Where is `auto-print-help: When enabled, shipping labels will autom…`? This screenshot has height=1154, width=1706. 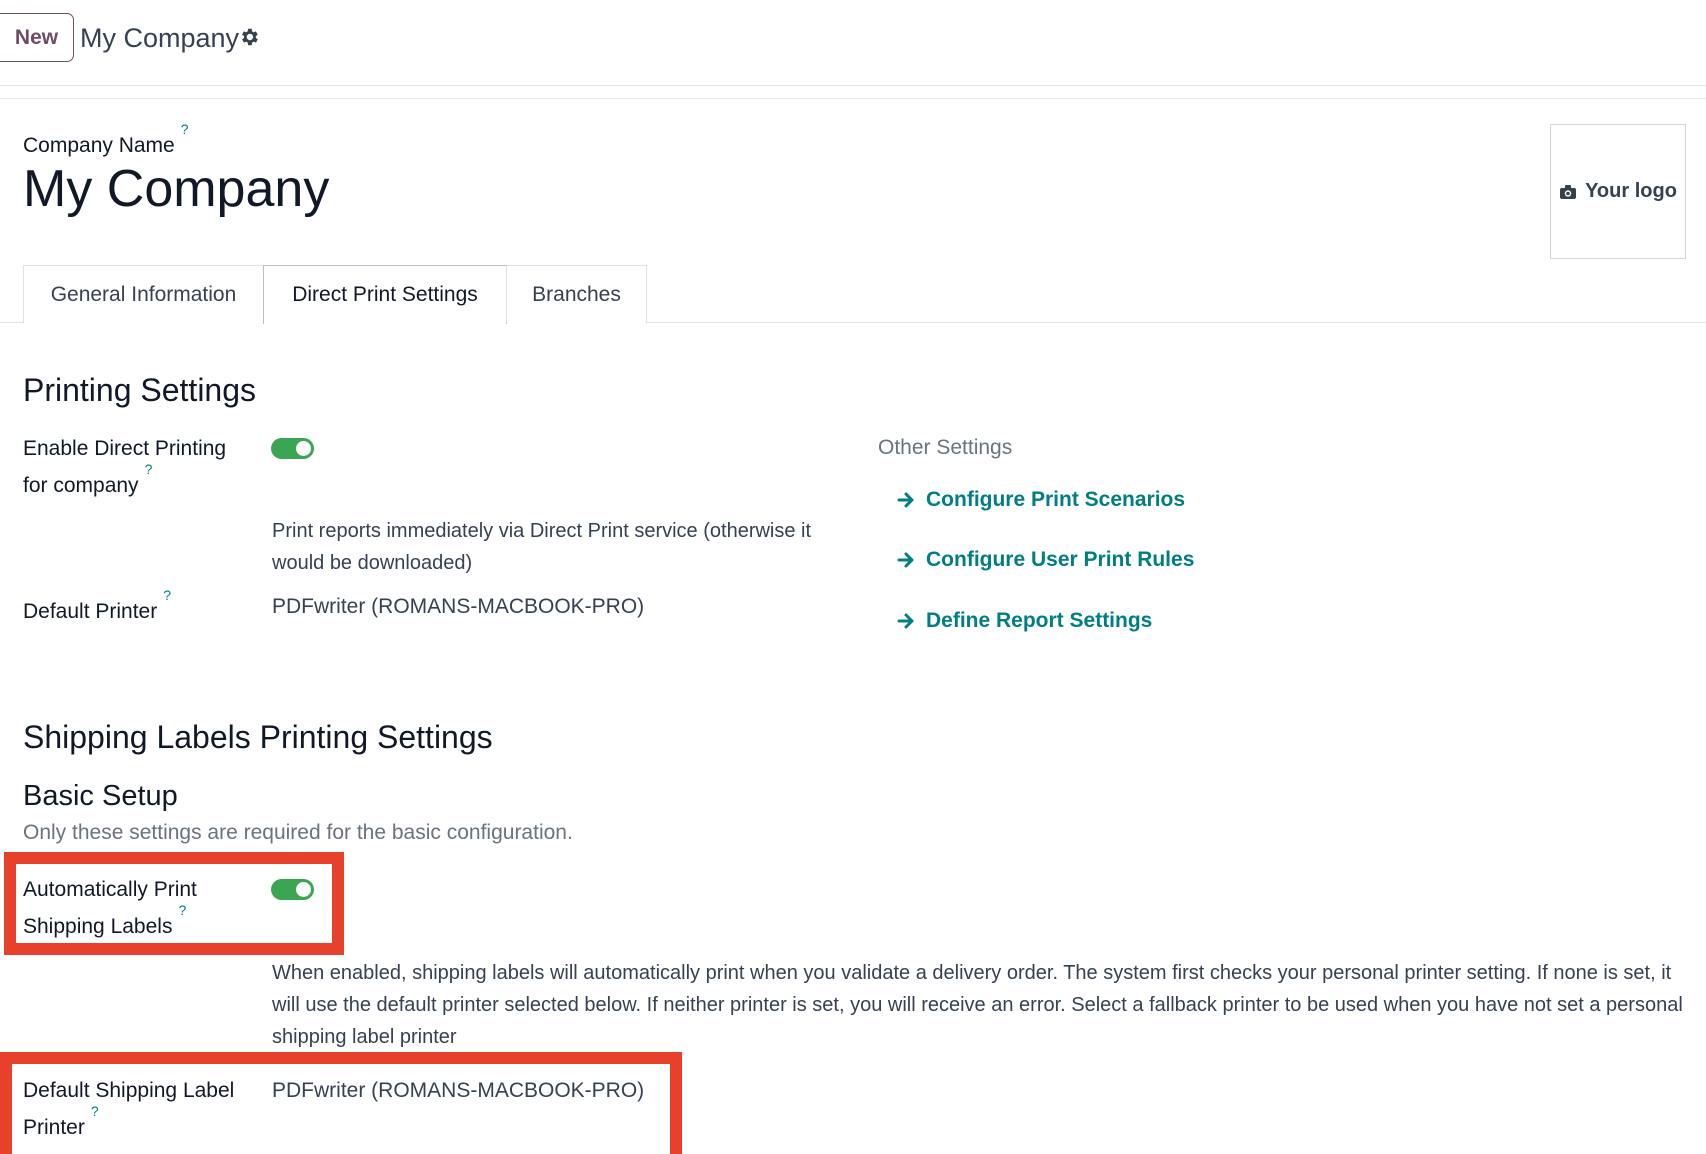 auto-print-help: When enabled, shipping labels will autom… is located at coordinates (977, 1005).